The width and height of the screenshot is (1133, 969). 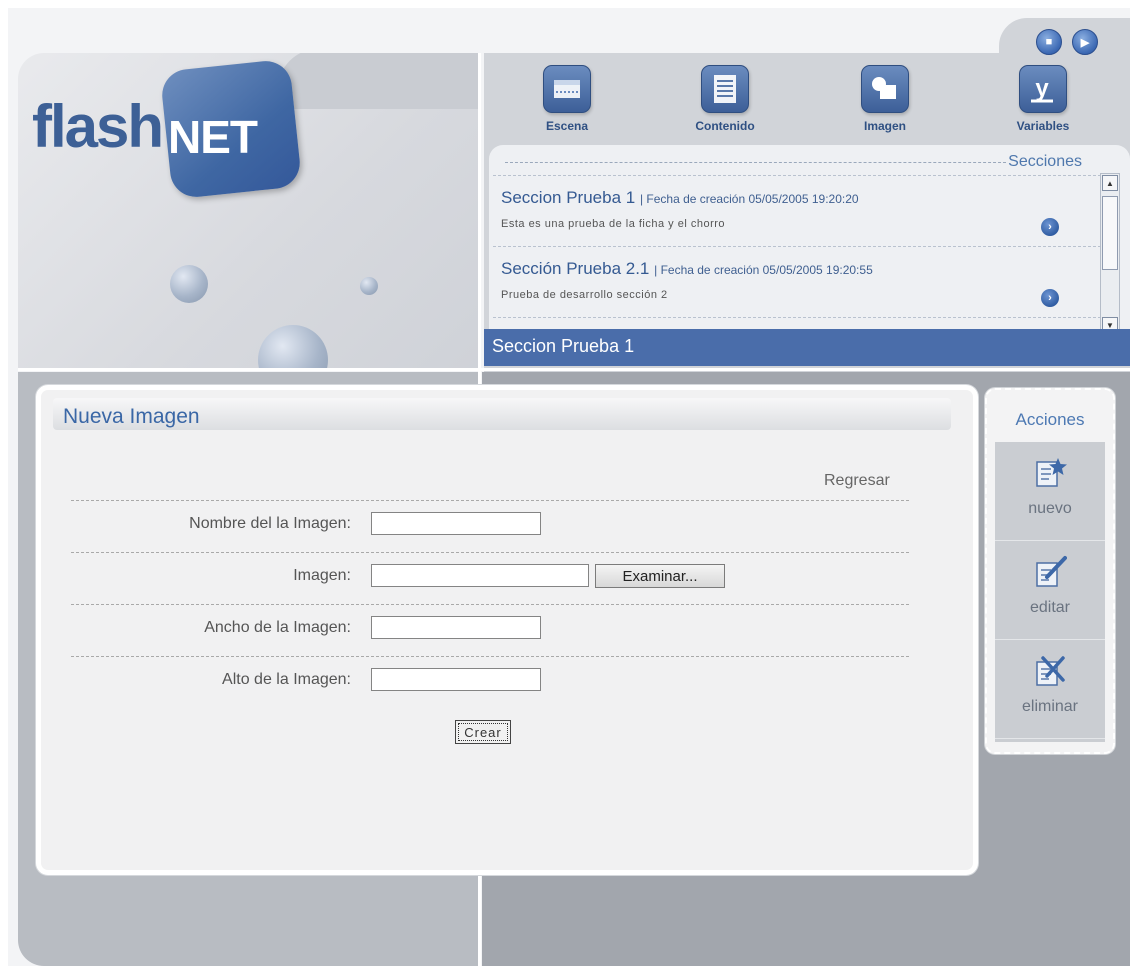 I want to click on section-name: Sección Prueba 2.1, so click(x=575, y=268).